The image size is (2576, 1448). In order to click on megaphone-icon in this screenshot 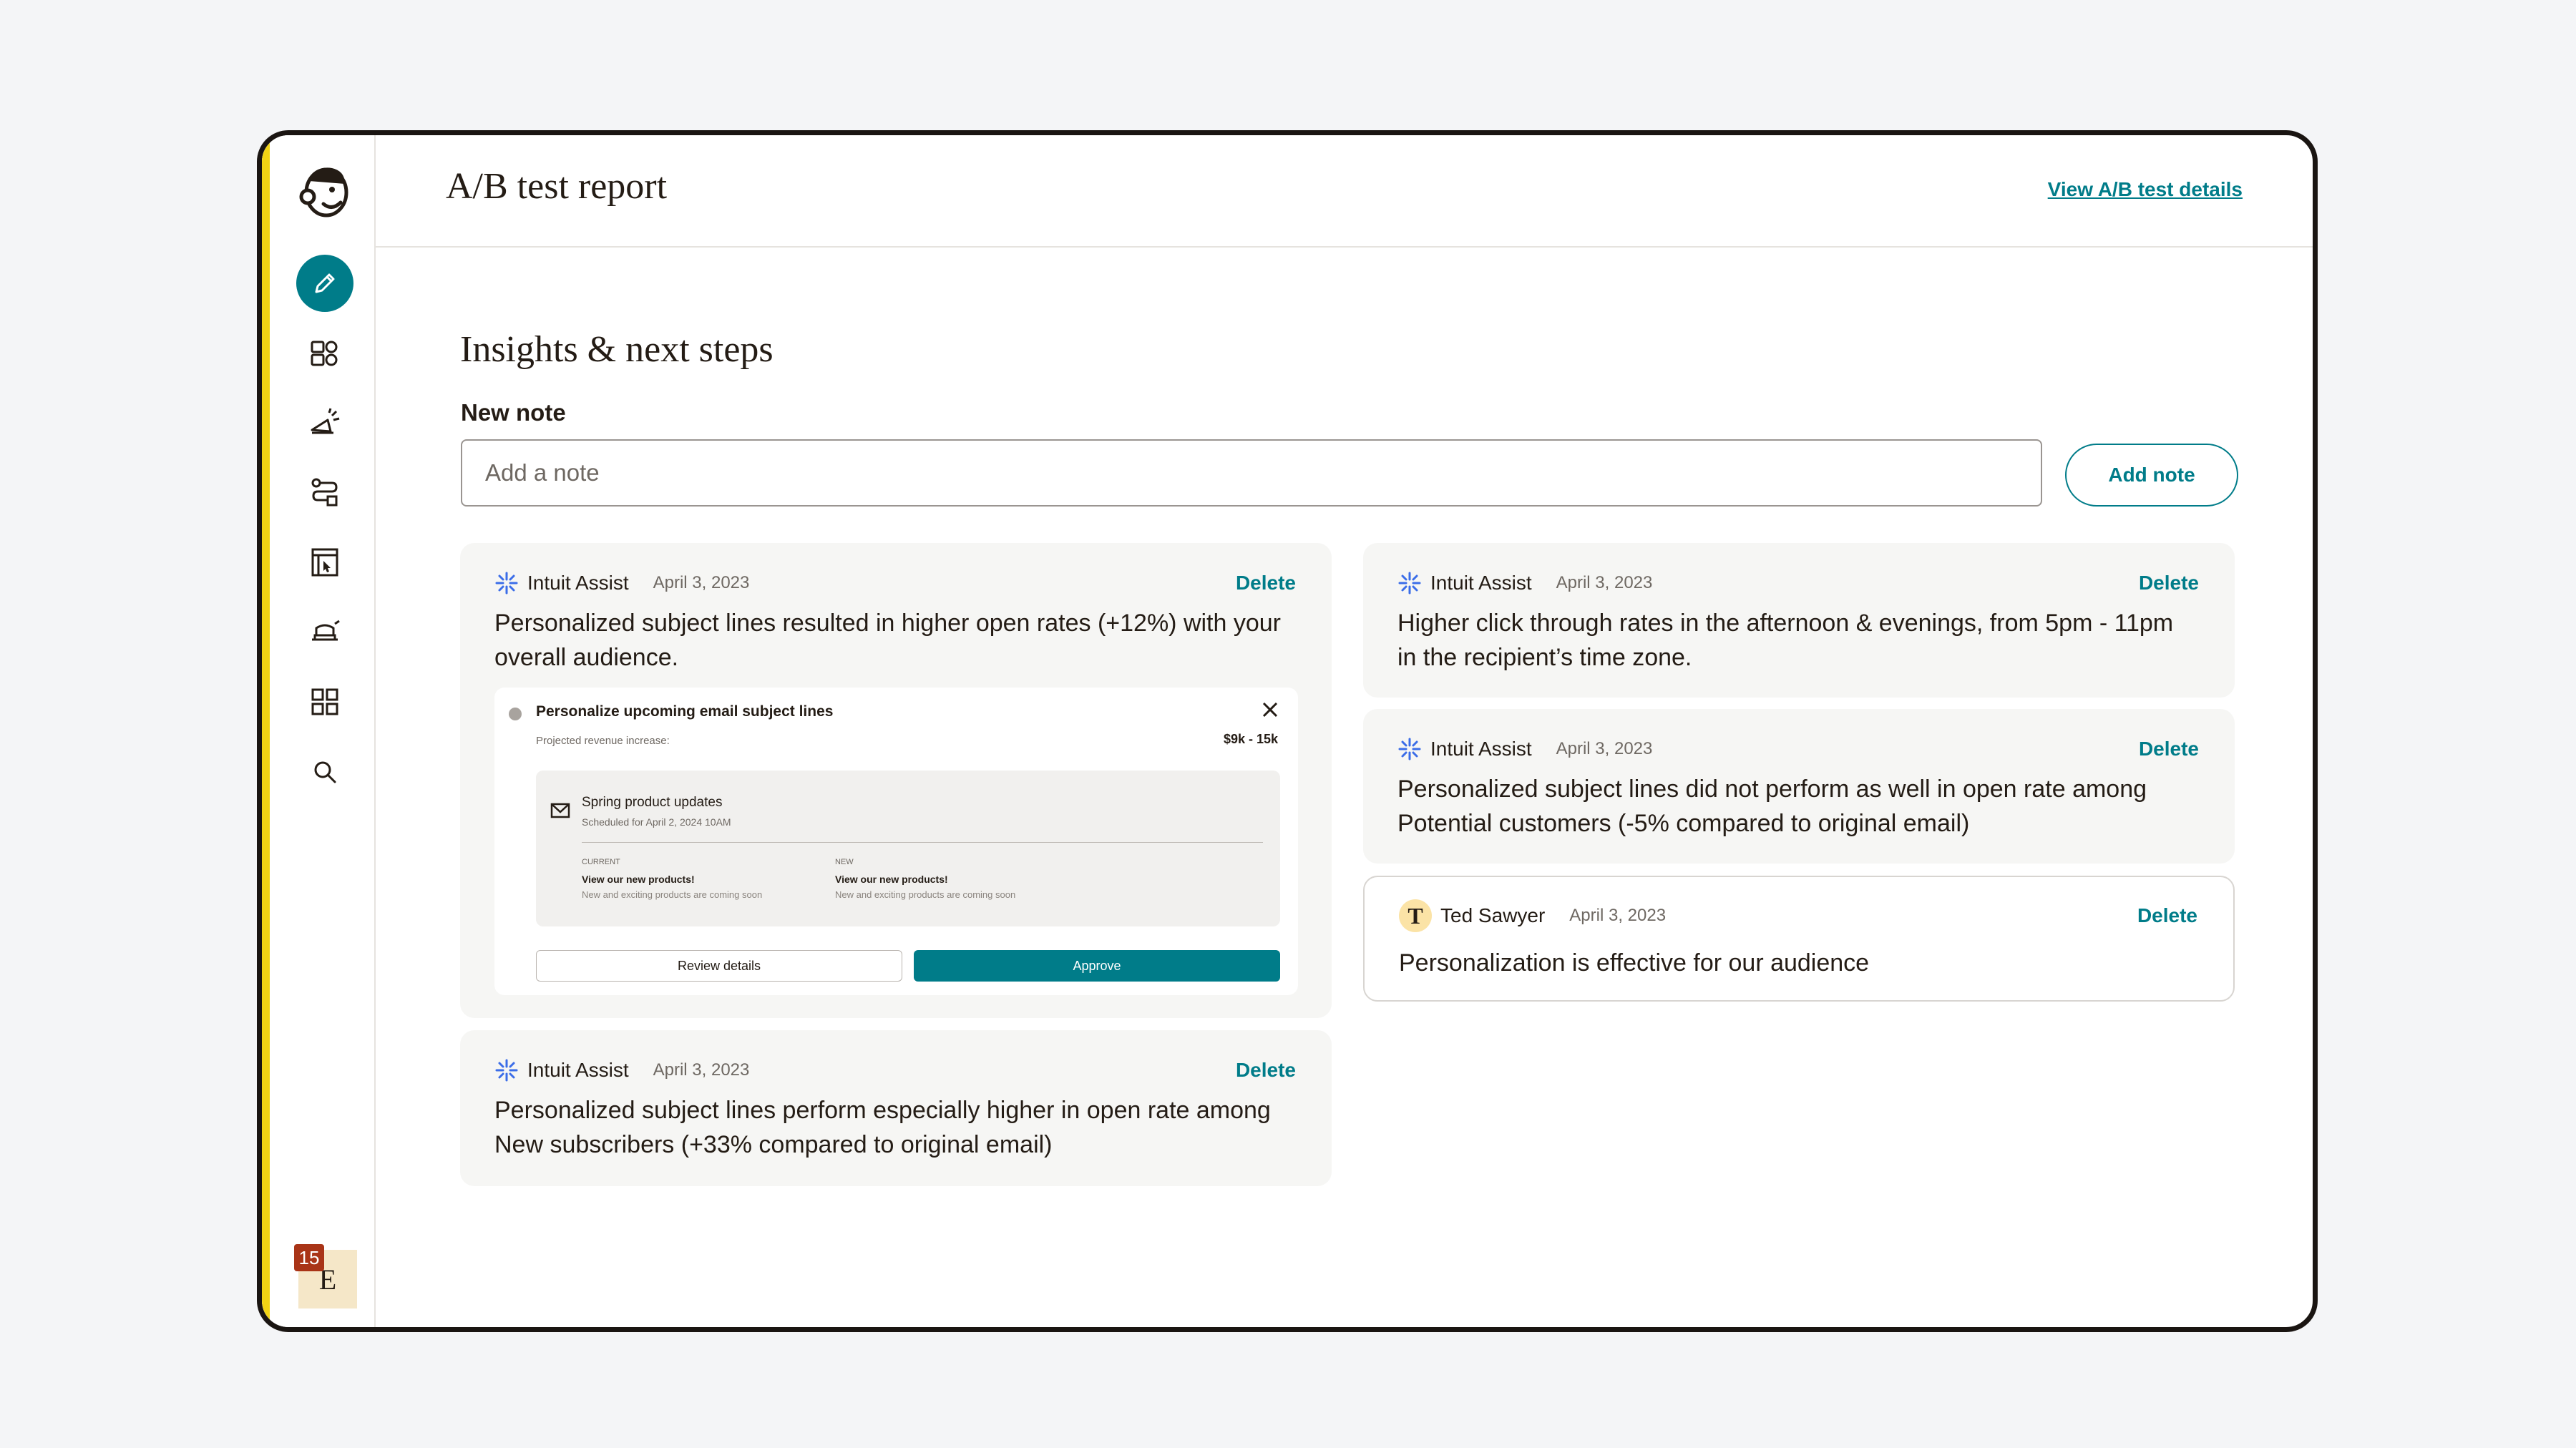, I will do `click(325, 421)`.